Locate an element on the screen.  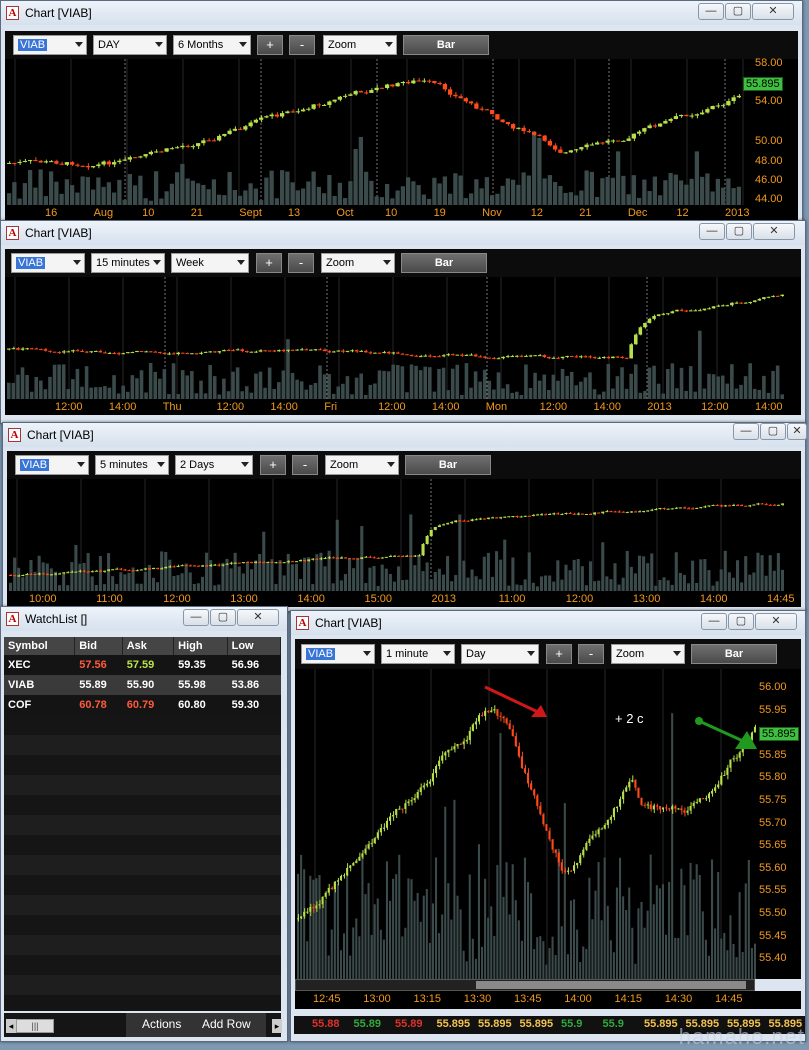
chart-scrollbar is located at coordinates (525, 985).